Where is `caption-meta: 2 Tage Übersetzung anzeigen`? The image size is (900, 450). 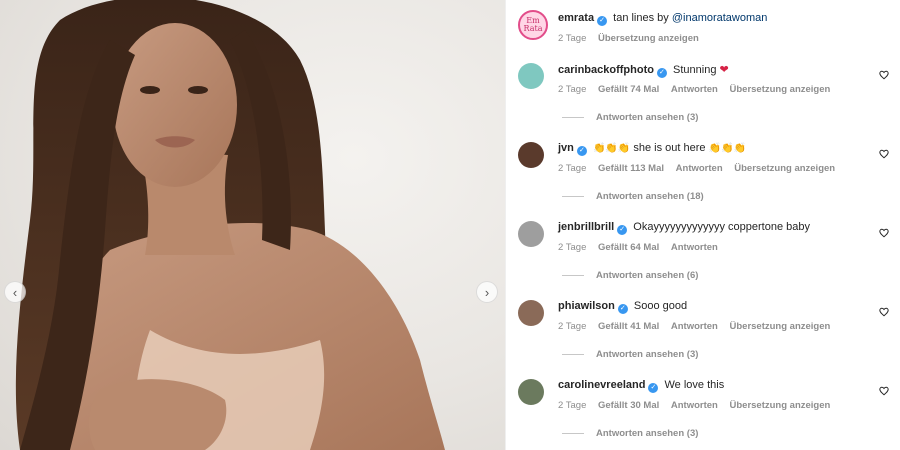
caption-meta: 2 Tage Übersetzung anzeigen is located at coordinates (633, 38).